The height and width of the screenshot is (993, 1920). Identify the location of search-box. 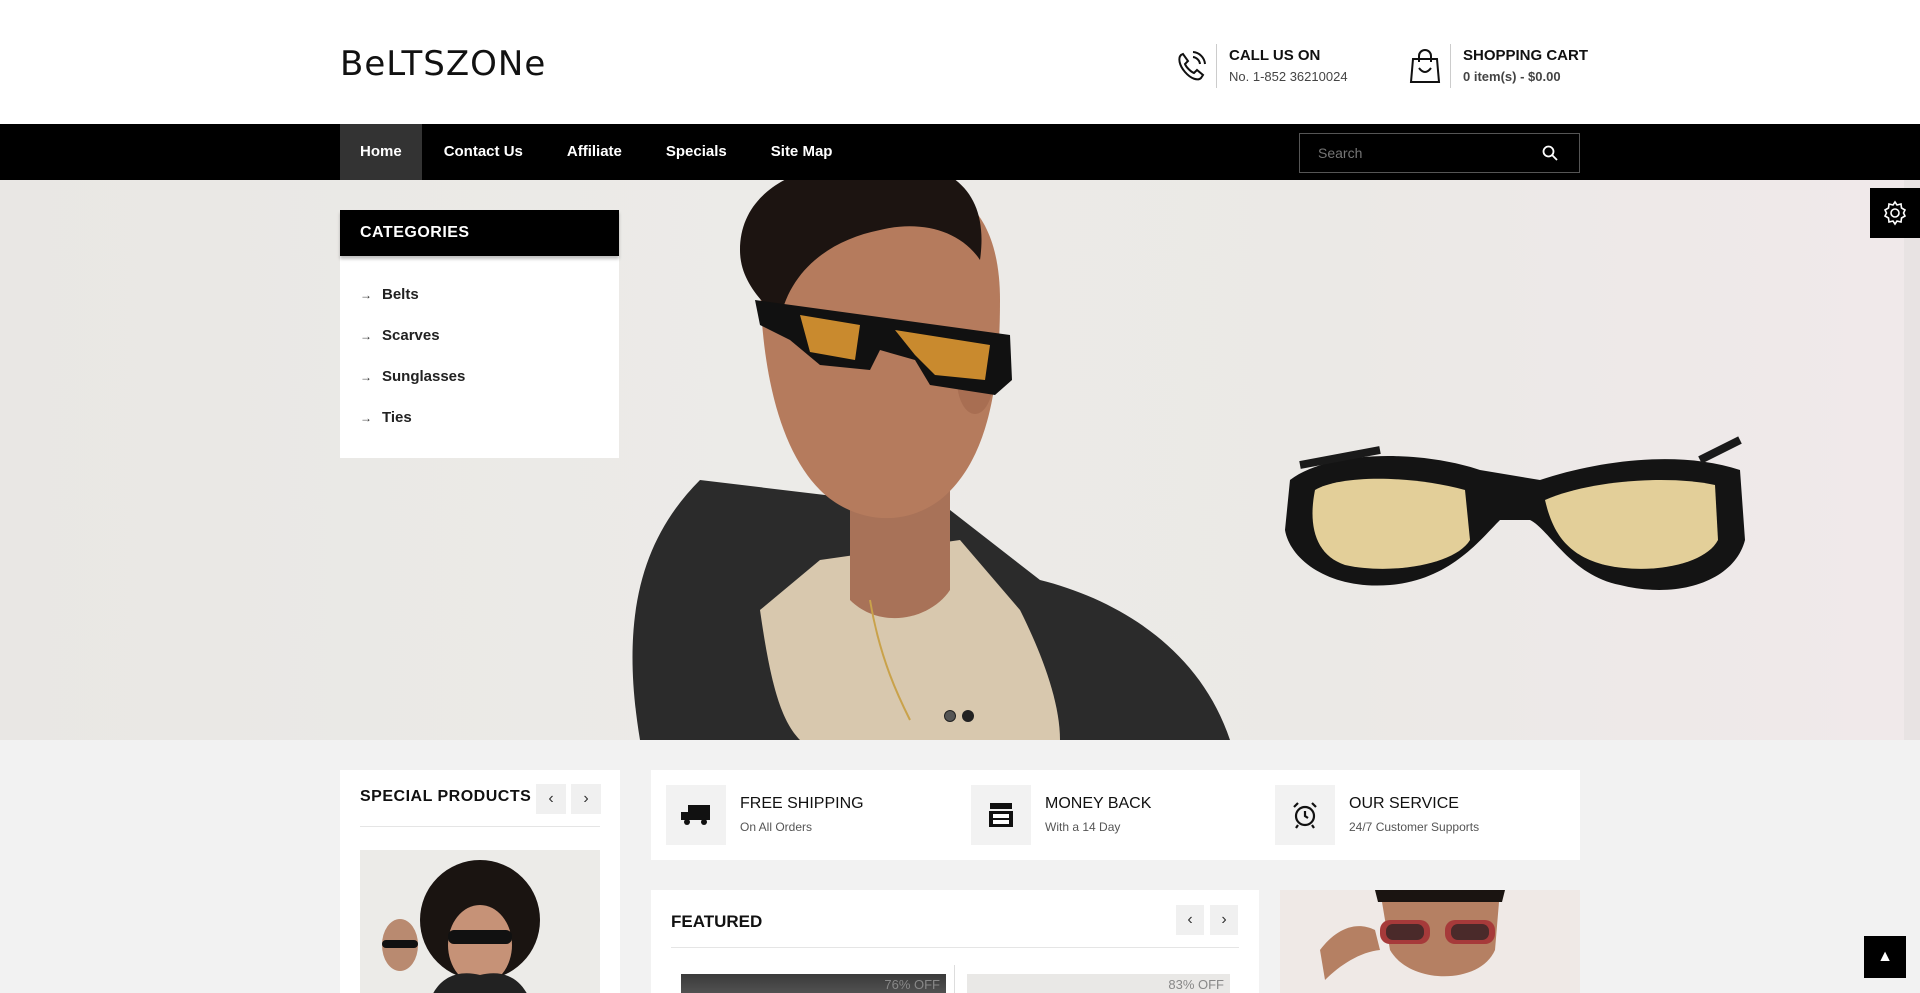
(1439, 153).